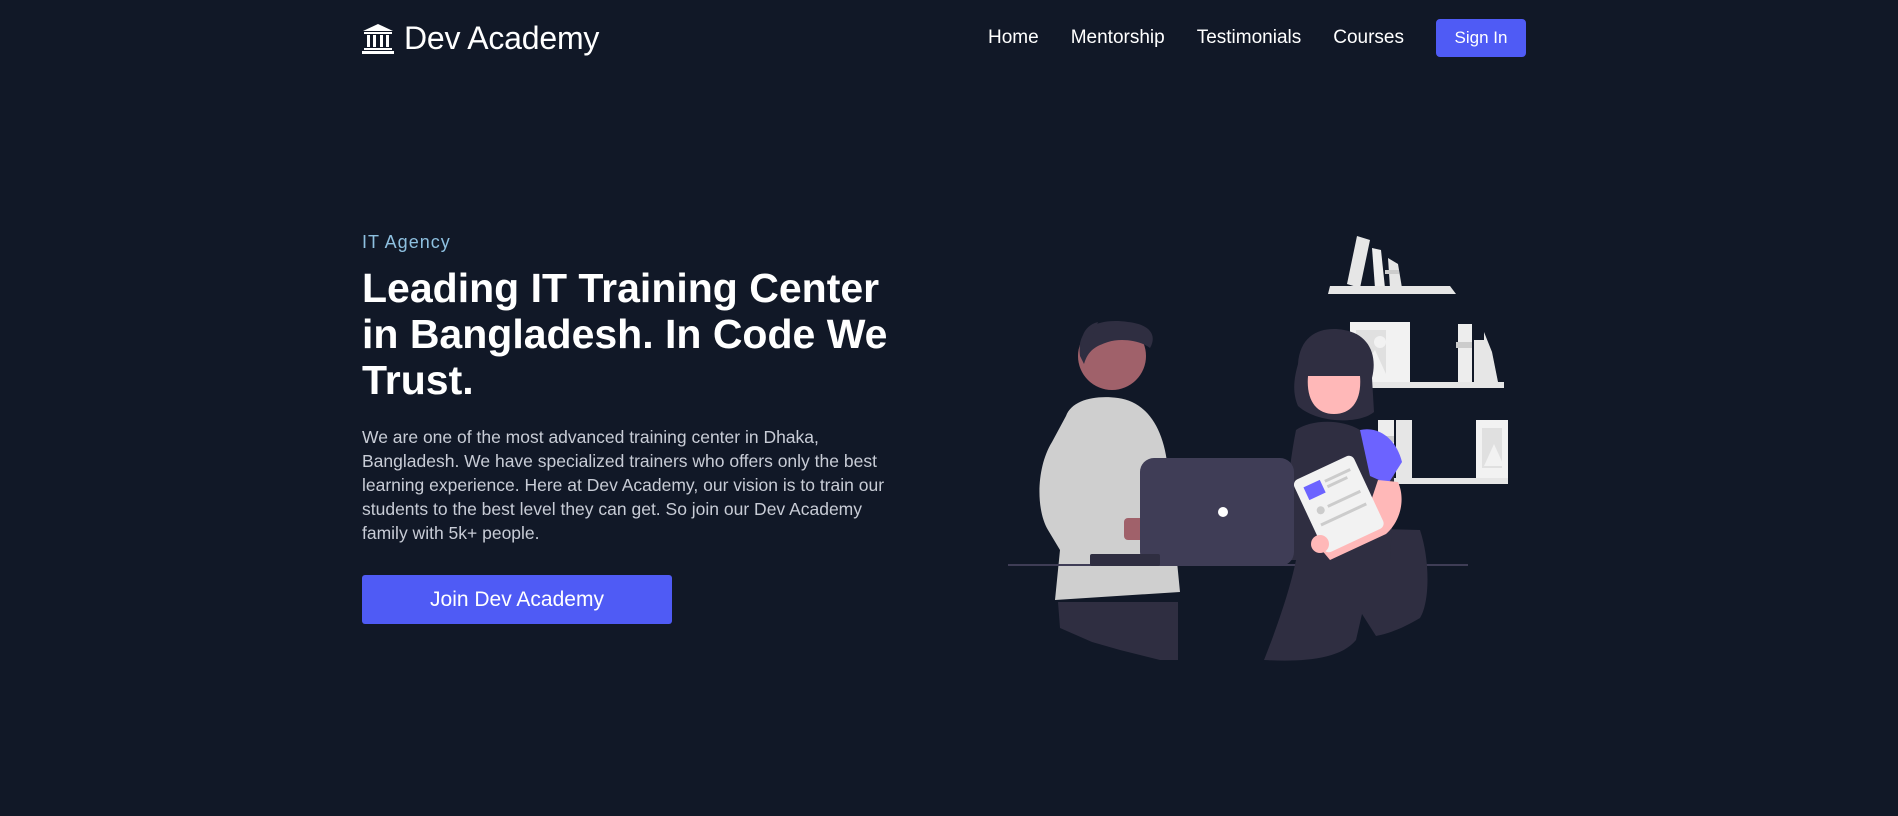 This screenshot has height=816, width=1898. Describe the element at coordinates (1368, 38) in the screenshot. I see `nav-courses: Courses` at that location.